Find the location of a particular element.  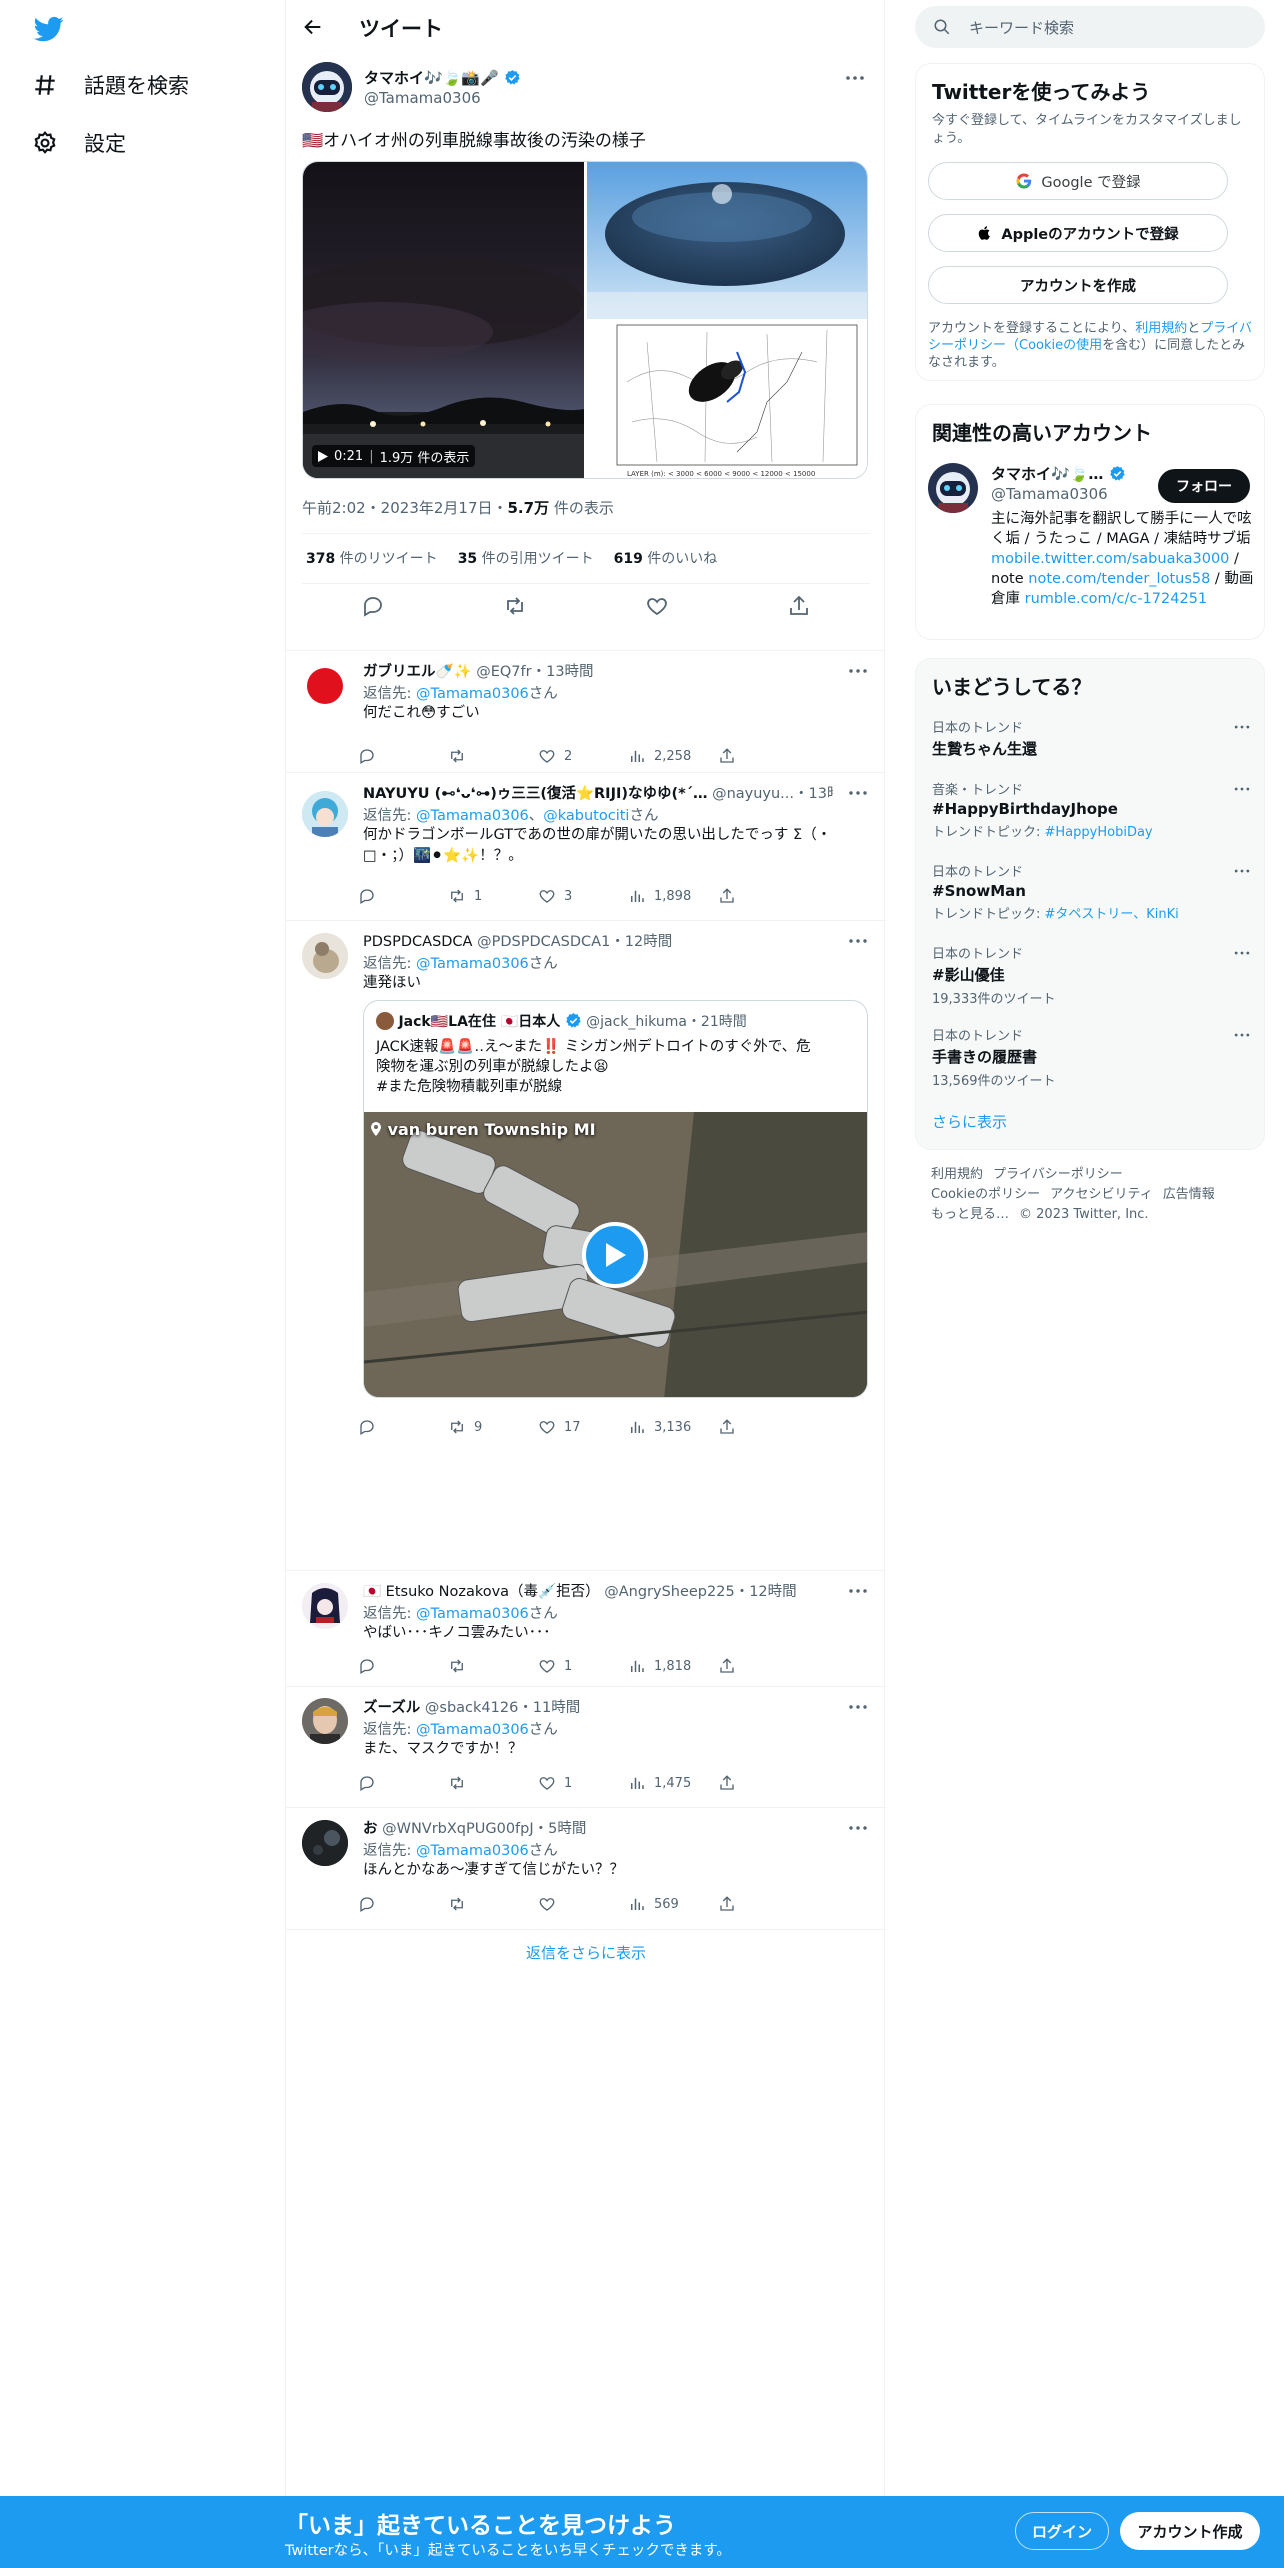

tweet-video: 0:21 | 1.9万 件の表示 is located at coordinates (443, 320).